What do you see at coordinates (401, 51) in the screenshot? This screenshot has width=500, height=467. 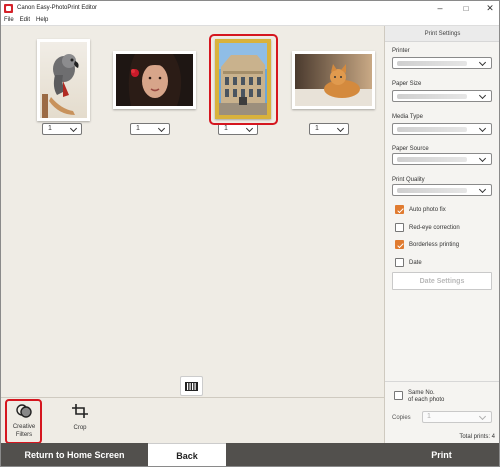 I see `printer-label: Printer` at bounding box center [401, 51].